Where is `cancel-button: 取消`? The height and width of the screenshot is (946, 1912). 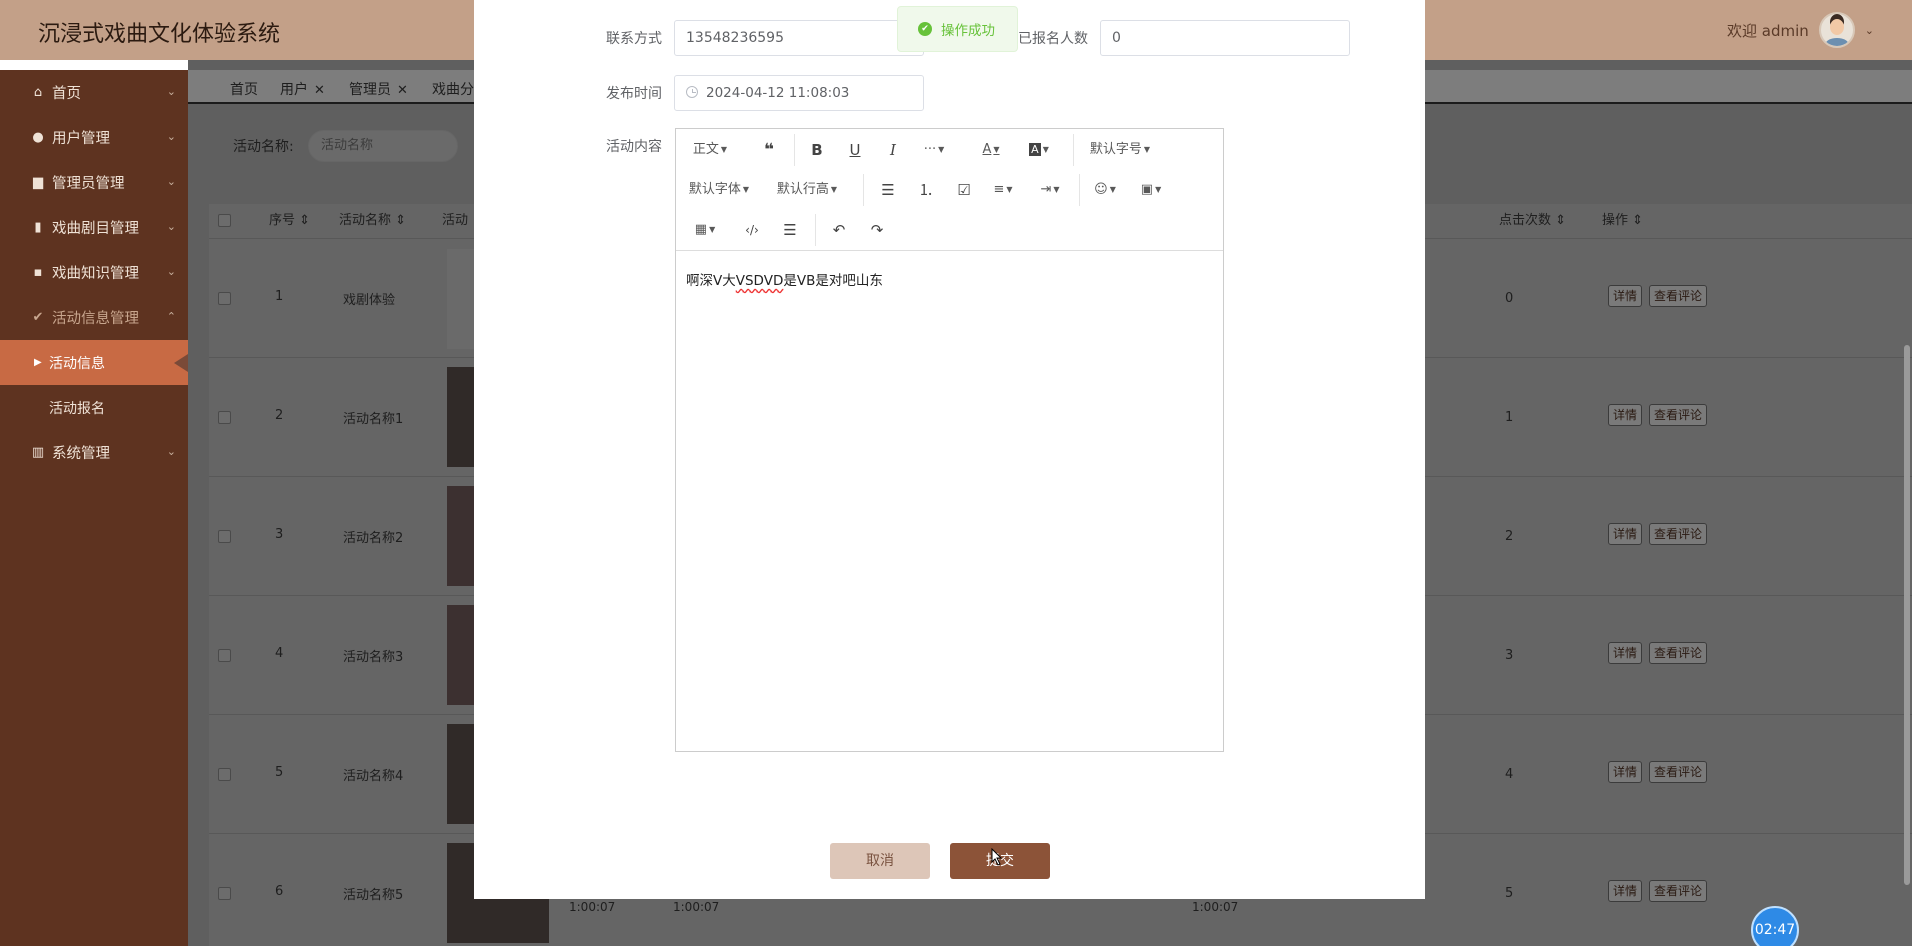 cancel-button: 取消 is located at coordinates (880, 861).